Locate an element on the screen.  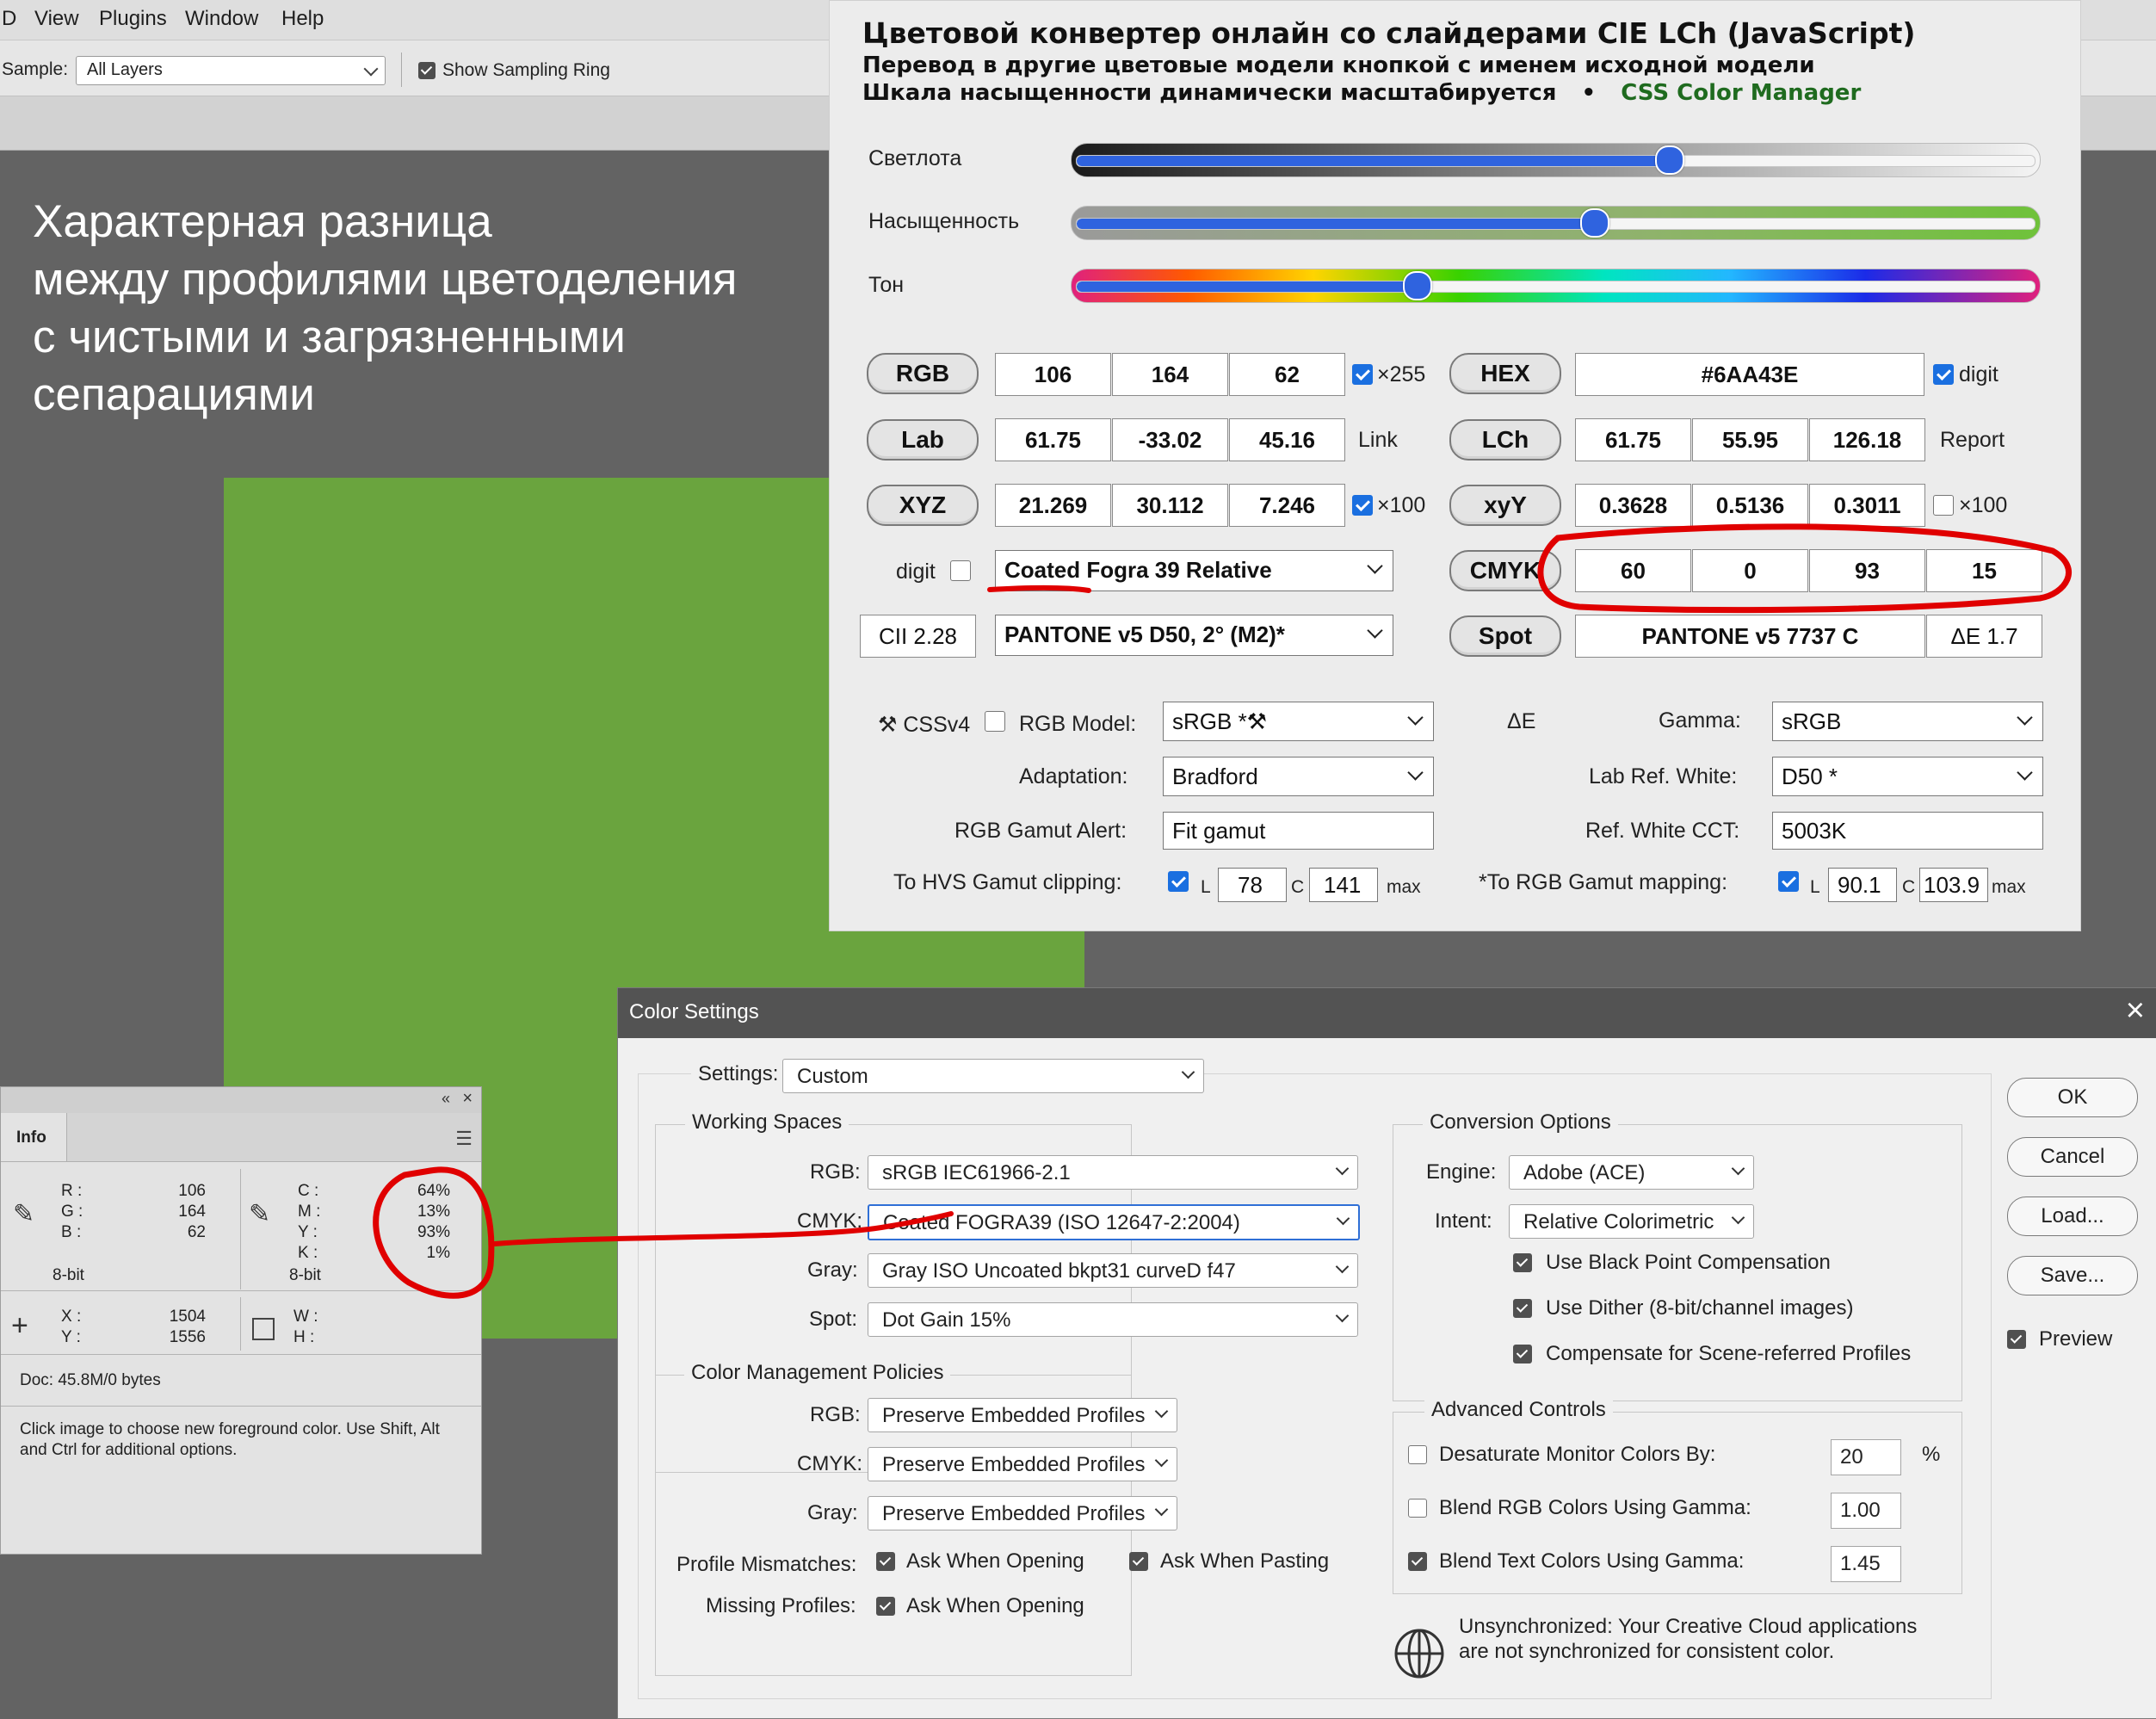
cmyk-y-field: 93 is located at coordinates (1867, 570).